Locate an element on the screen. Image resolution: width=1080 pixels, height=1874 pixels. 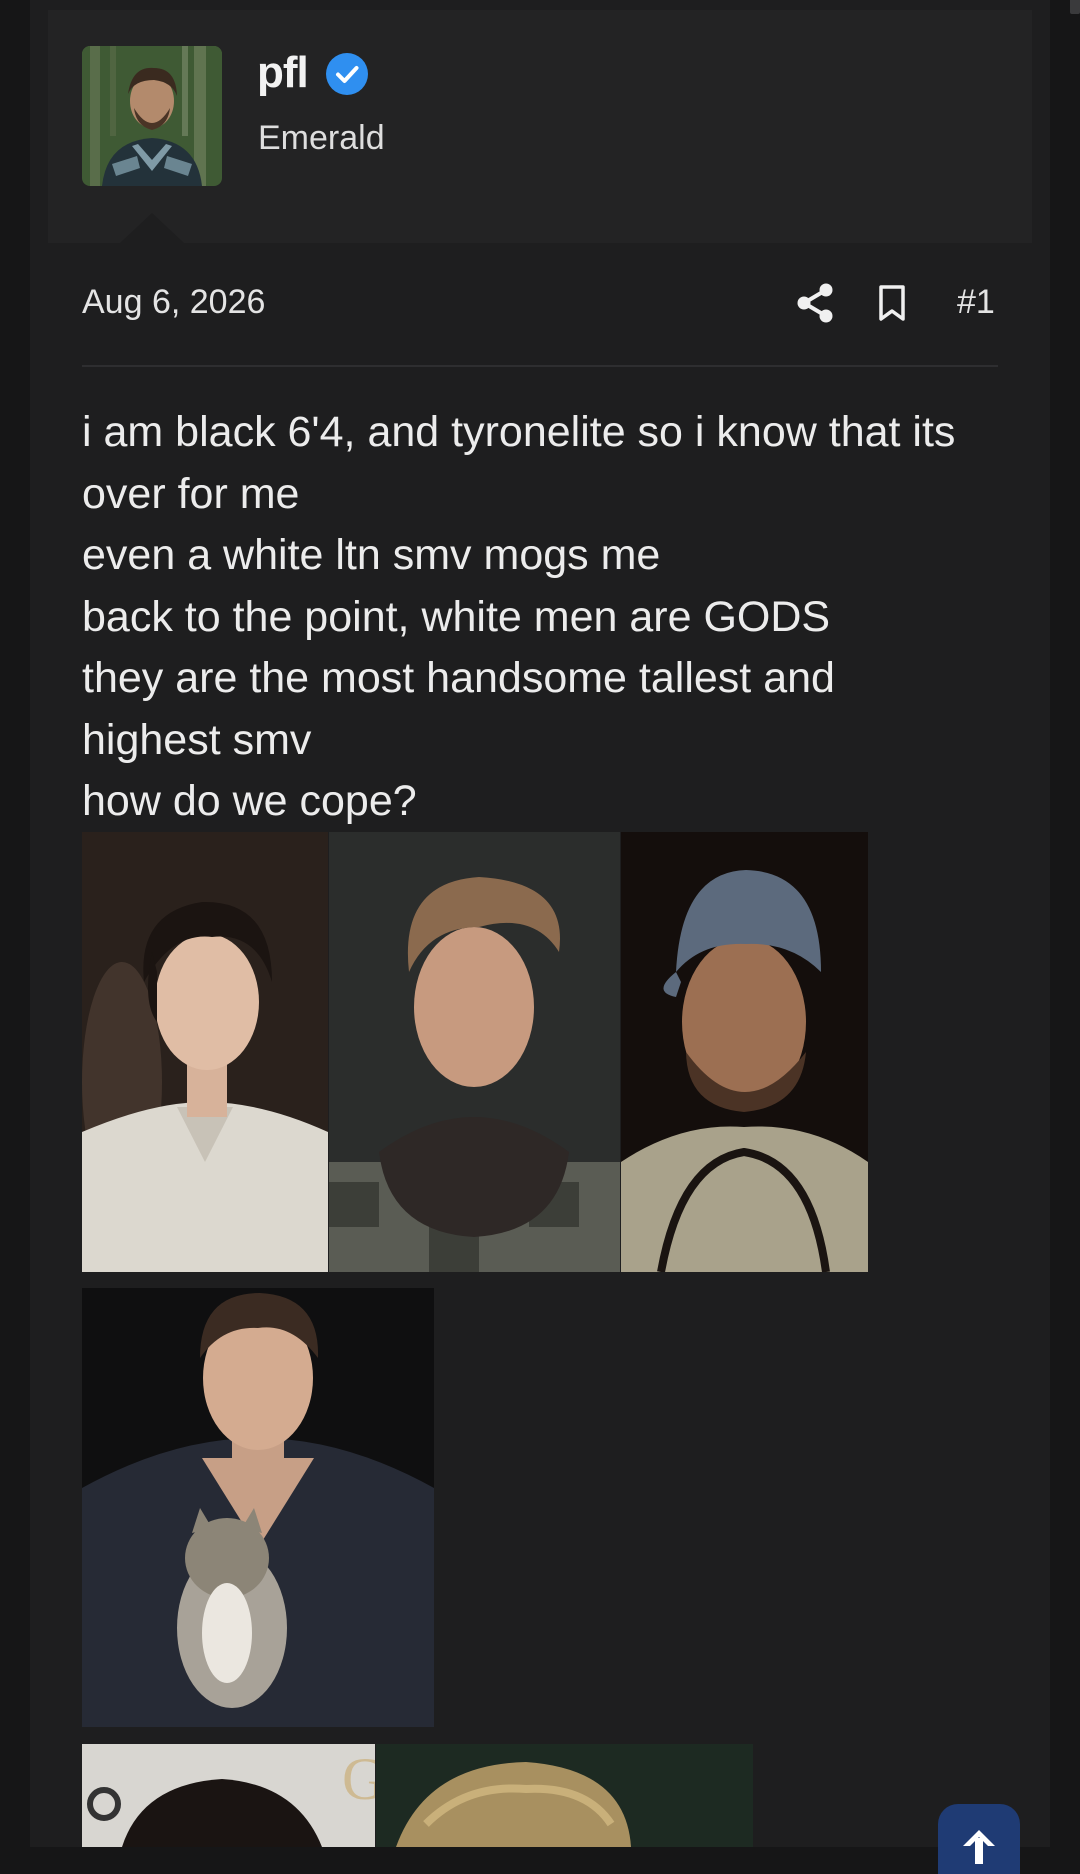
post-body-line: they are the most handsome tallest and is located at coordinates (458, 678).